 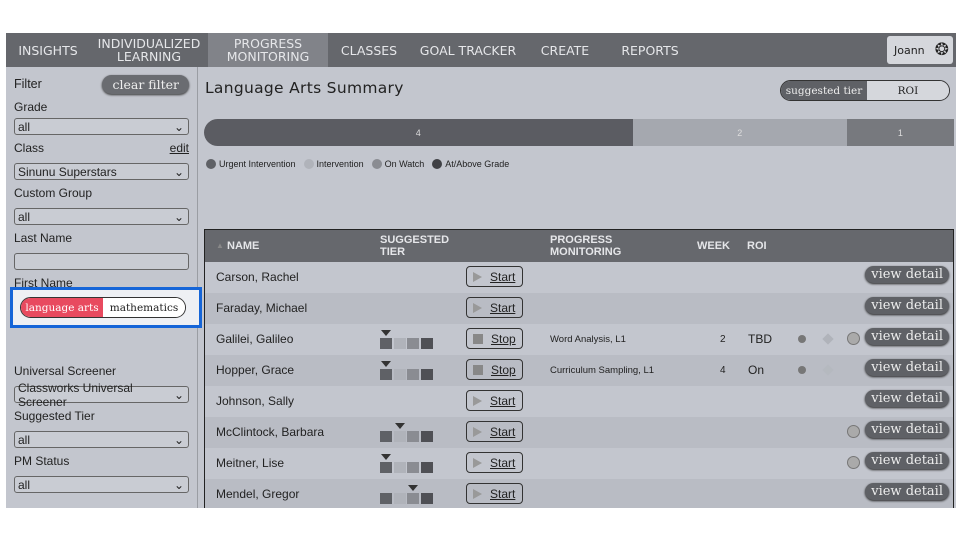 I want to click on sort-up-icon: ▲, so click(x=220, y=246).